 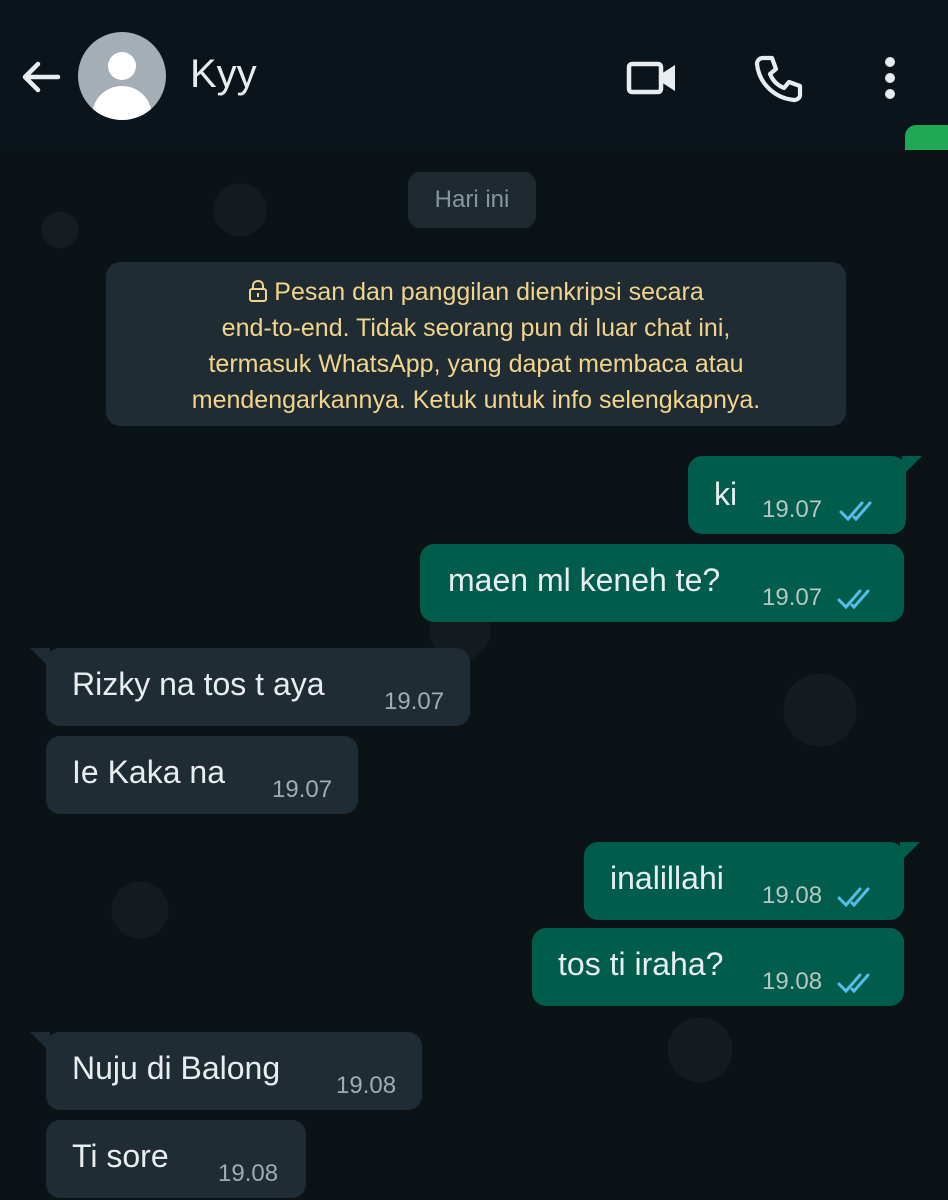 I want to click on message-incoming: Ie Kaka na 19.07, so click(x=202, y=775).